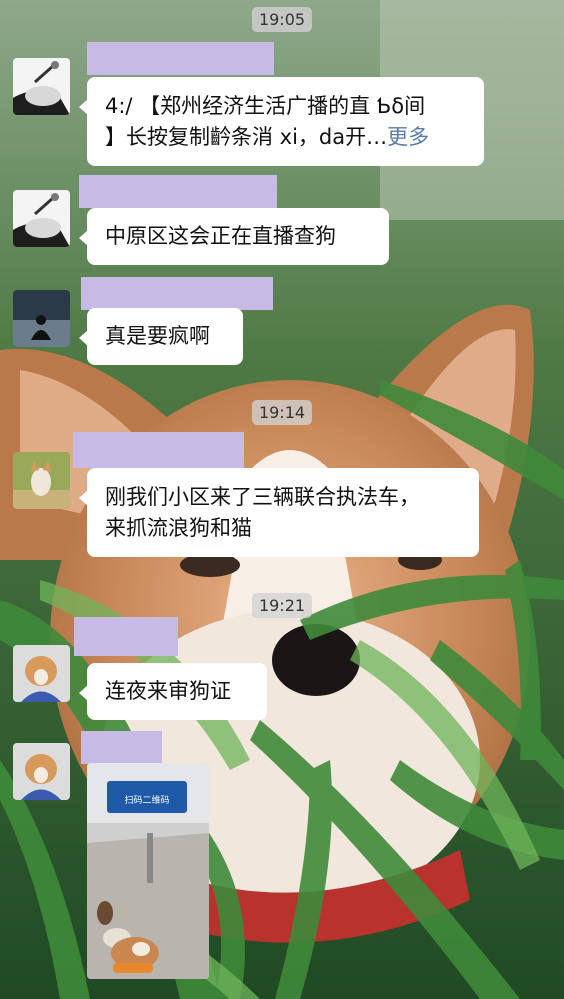 The height and width of the screenshot is (999, 564). What do you see at coordinates (157, 336) in the screenshot?
I see `message-text: 真是要疯啊` at bounding box center [157, 336].